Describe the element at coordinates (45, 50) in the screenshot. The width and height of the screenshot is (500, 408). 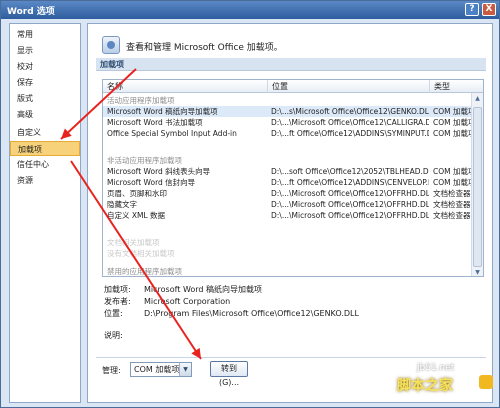
I see `sidebar-item-display: 显示` at that location.